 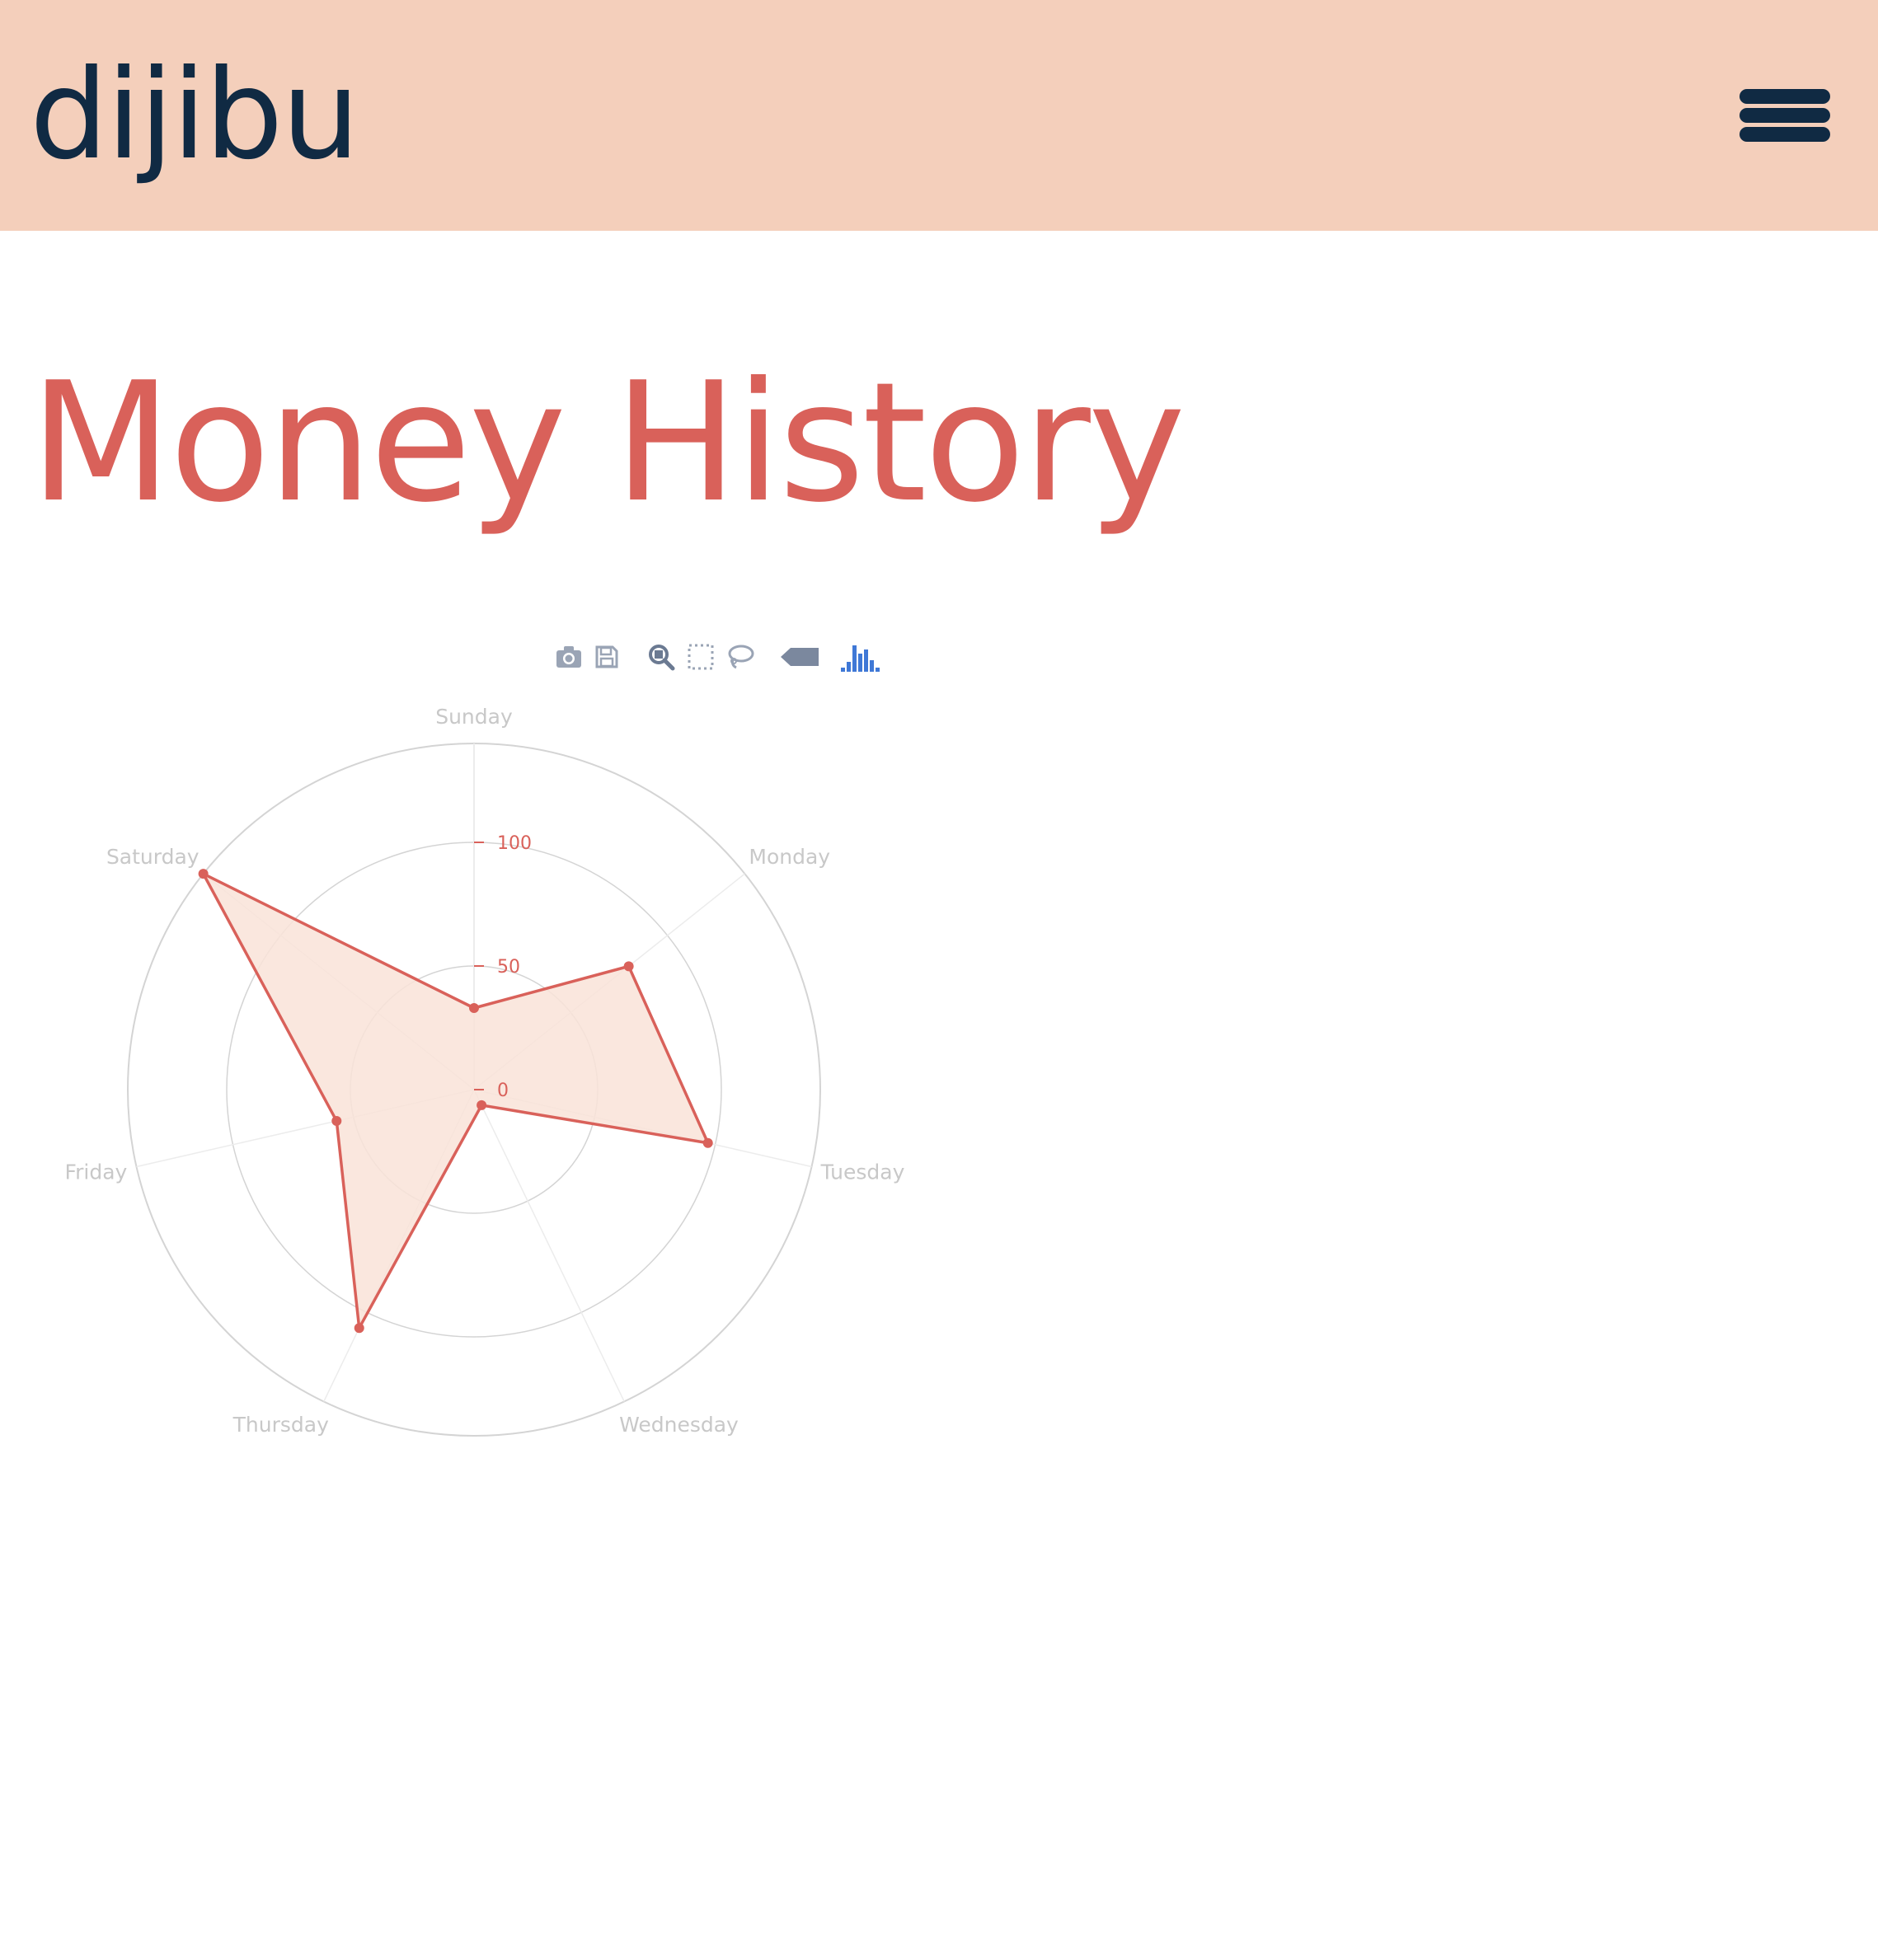 I want to click on page-title: Money History, so click(x=607, y=443).